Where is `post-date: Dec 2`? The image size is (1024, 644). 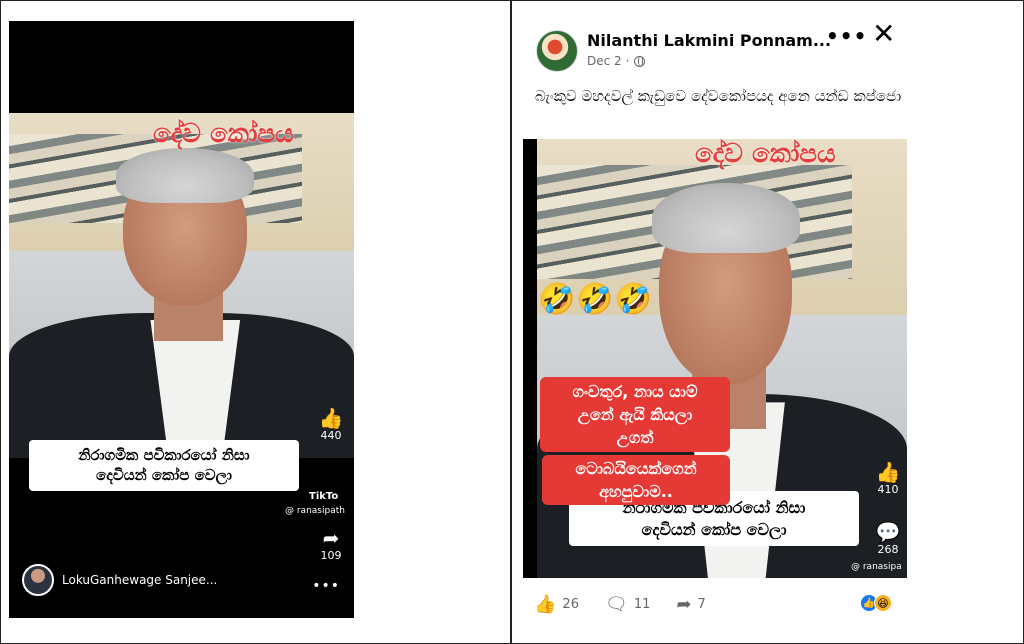 post-date: Dec 2 is located at coordinates (604, 61).